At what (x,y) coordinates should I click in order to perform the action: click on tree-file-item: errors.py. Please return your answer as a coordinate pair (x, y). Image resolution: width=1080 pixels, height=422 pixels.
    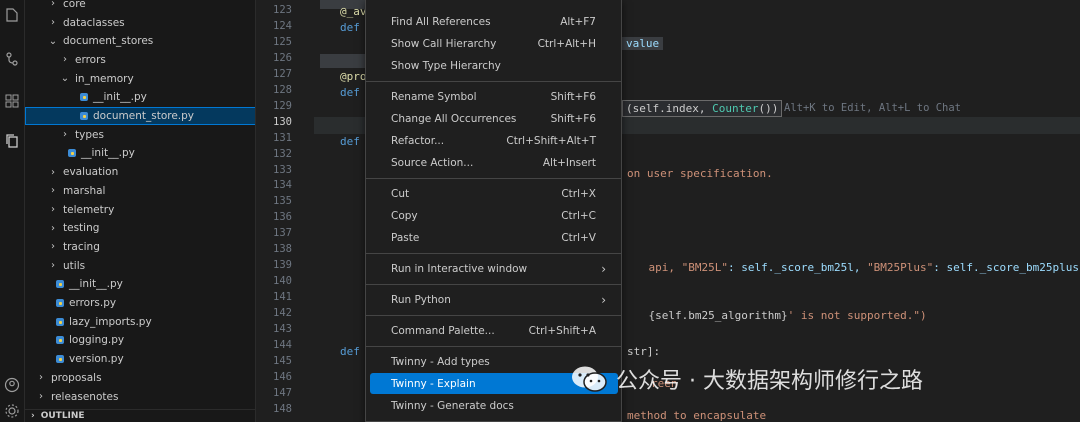
    Looking at the image, I should click on (140, 303).